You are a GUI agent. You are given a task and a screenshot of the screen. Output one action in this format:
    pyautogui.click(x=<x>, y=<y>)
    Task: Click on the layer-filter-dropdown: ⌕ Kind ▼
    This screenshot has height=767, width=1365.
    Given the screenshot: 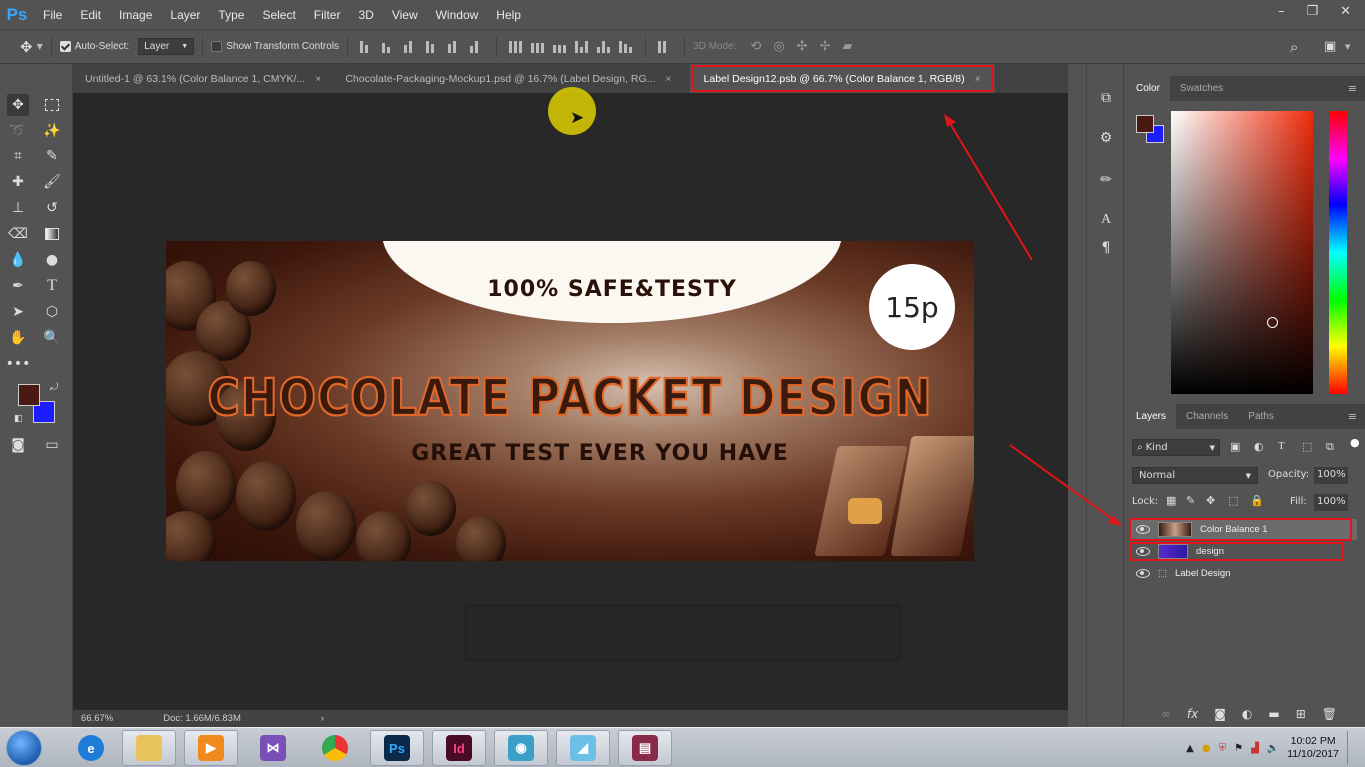 What is the action you would take?
    pyautogui.click(x=1176, y=447)
    